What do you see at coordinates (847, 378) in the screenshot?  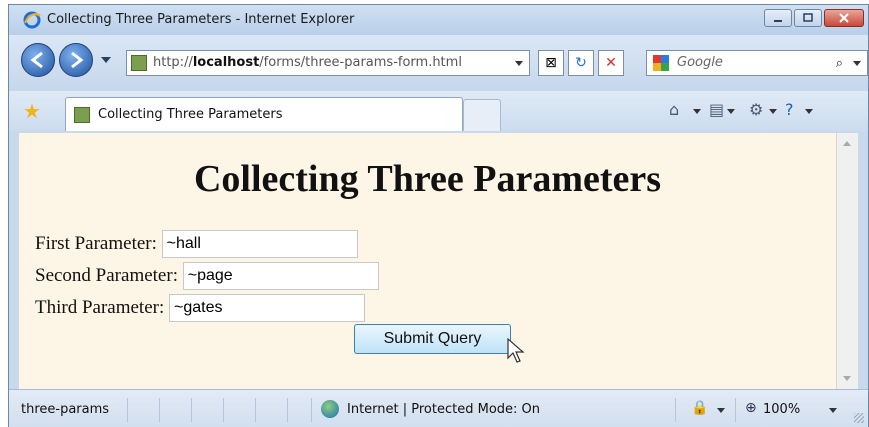 I see `scroll-down-icon` at bounding box center [847, 378].